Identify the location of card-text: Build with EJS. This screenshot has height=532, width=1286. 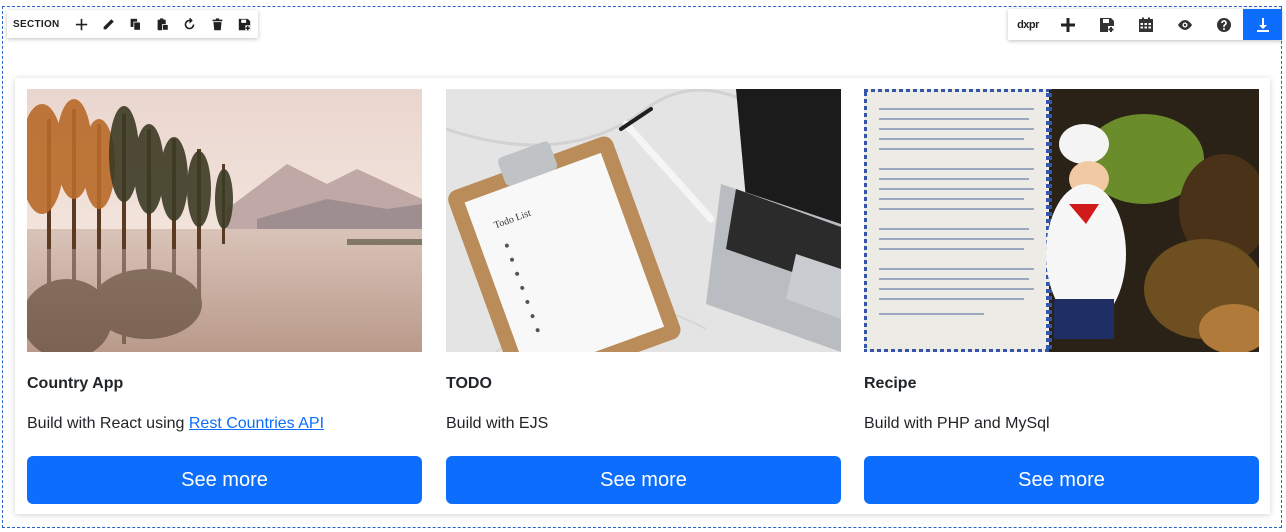
(497, 423).